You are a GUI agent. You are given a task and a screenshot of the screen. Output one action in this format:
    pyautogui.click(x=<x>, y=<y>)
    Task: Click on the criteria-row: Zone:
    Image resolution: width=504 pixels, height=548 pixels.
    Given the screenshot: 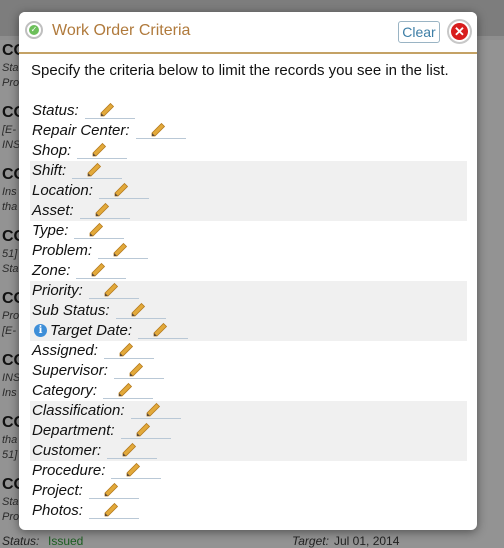 What is the action you would take?
    pyautogui.click(x=248, y=271)
    